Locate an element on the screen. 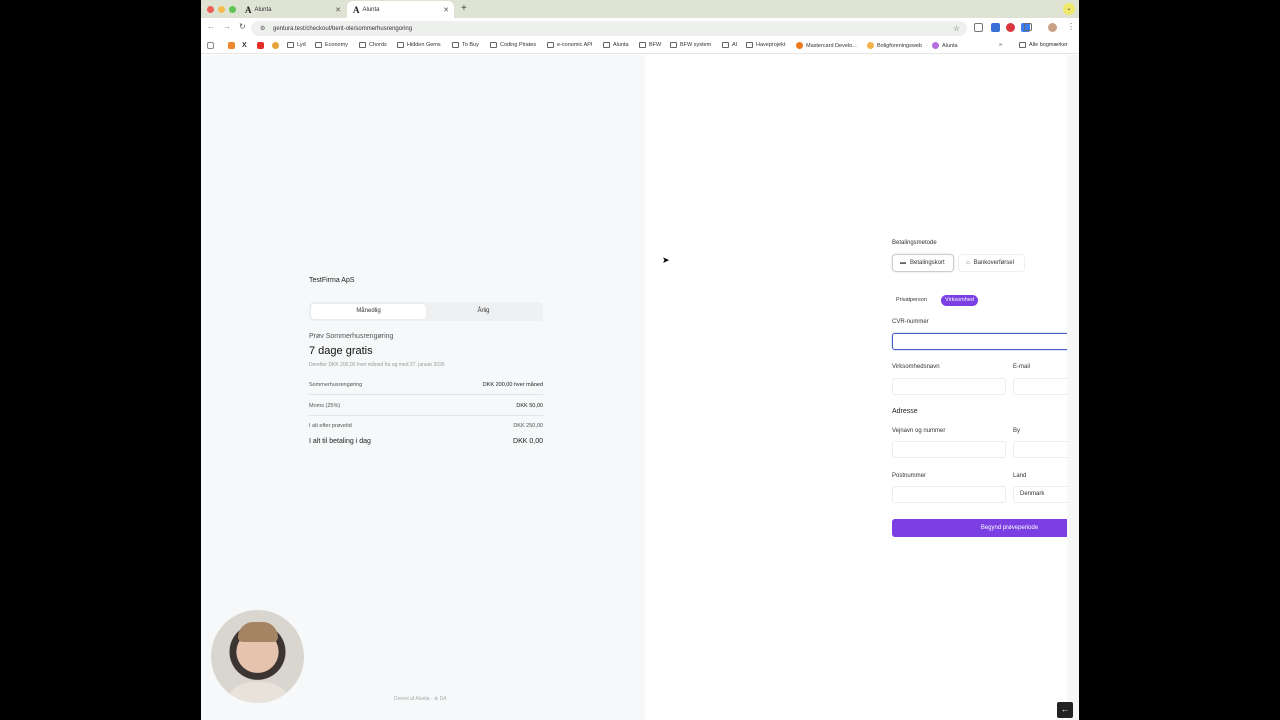  bookmark-folder: Hidden Gems is located at coordinates (419, 45).